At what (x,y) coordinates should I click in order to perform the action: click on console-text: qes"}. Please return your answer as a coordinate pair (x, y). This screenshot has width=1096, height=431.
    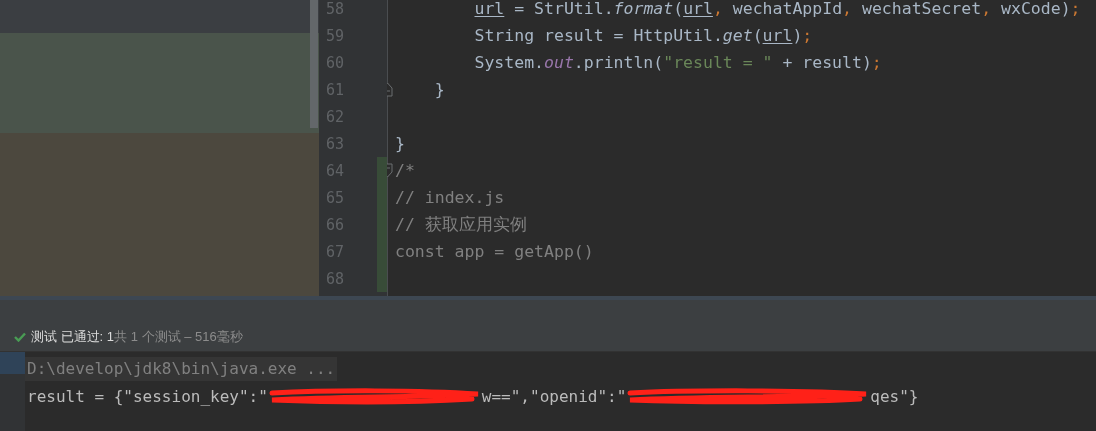
    Looking at the image, I should click on (894, 397).